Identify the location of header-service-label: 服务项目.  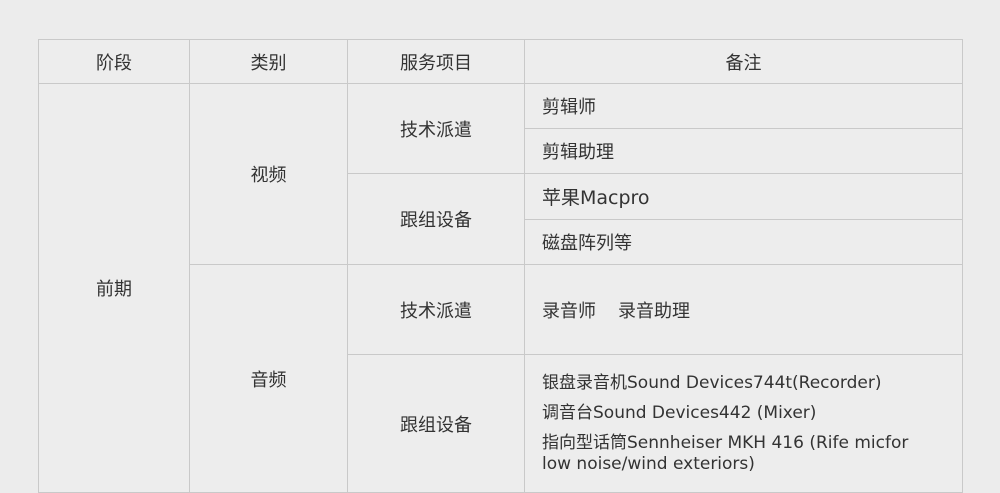
(436, 63).